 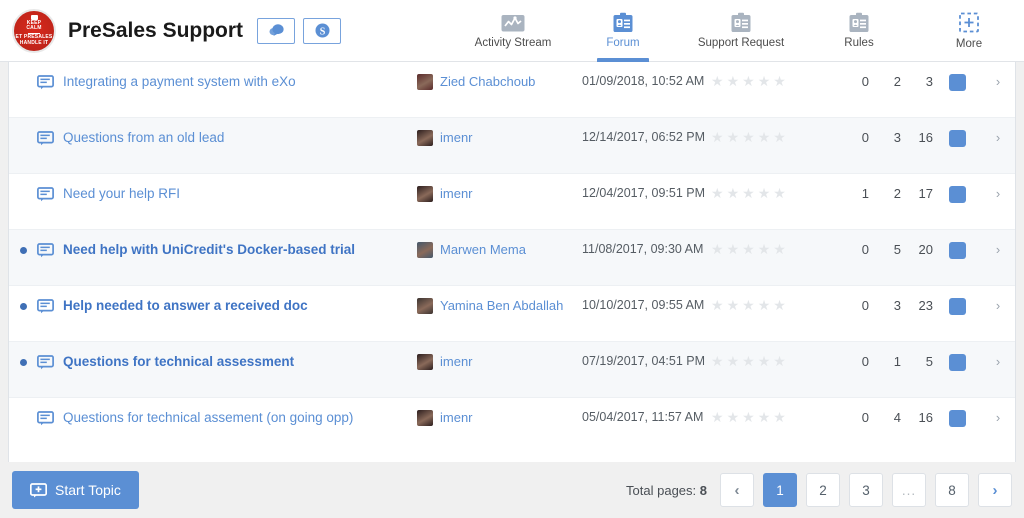 I want to click on pagination-page-button: 2, so click(x=823, y=490).